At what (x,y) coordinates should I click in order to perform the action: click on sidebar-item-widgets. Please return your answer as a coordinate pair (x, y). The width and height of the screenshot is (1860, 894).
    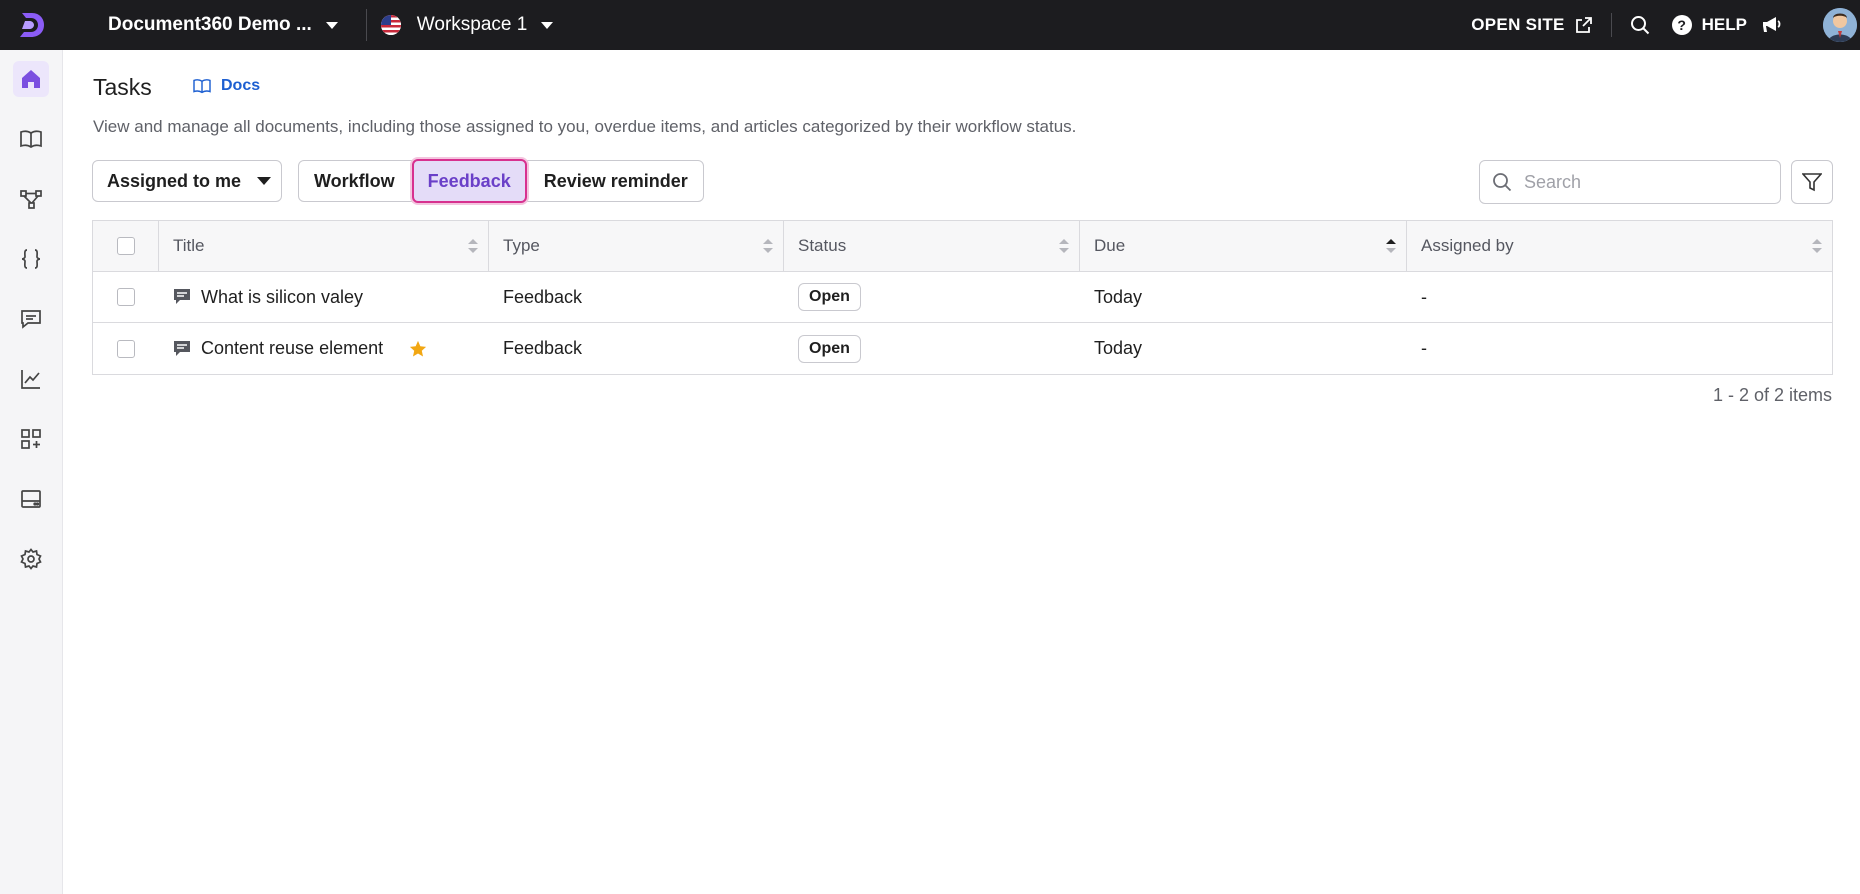
    Looking at the image, I should click on (31, 499).